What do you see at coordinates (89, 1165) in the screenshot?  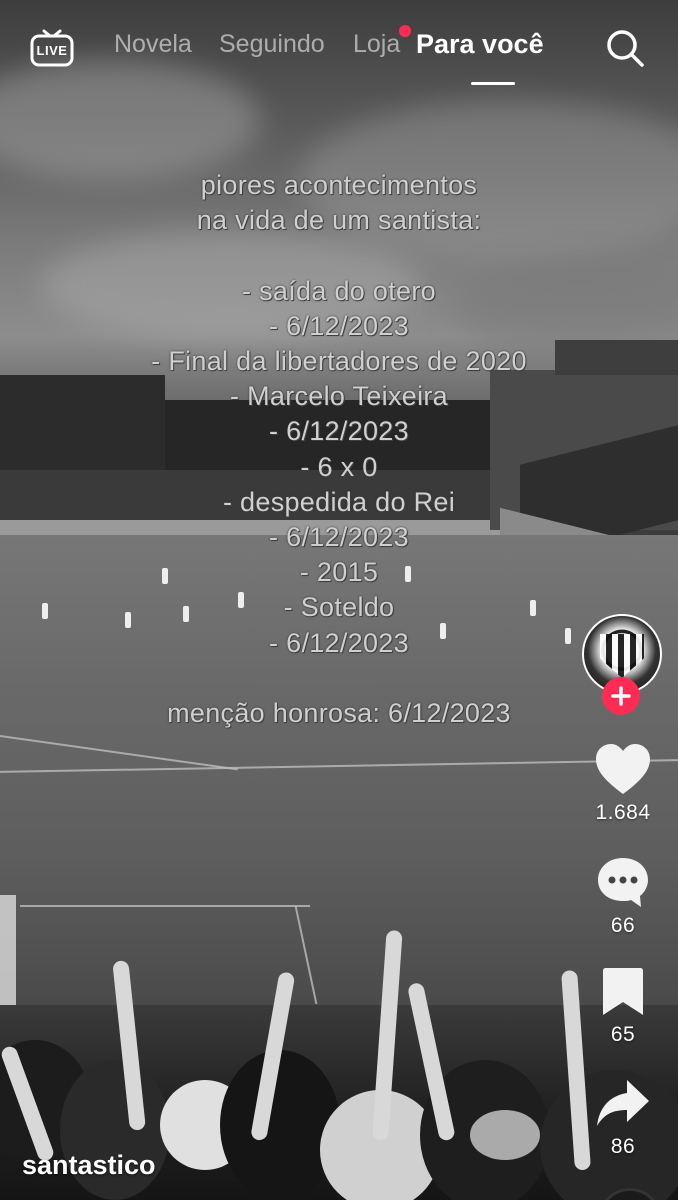 I see `author-username: santastico` at bounding box center [89, 1165].